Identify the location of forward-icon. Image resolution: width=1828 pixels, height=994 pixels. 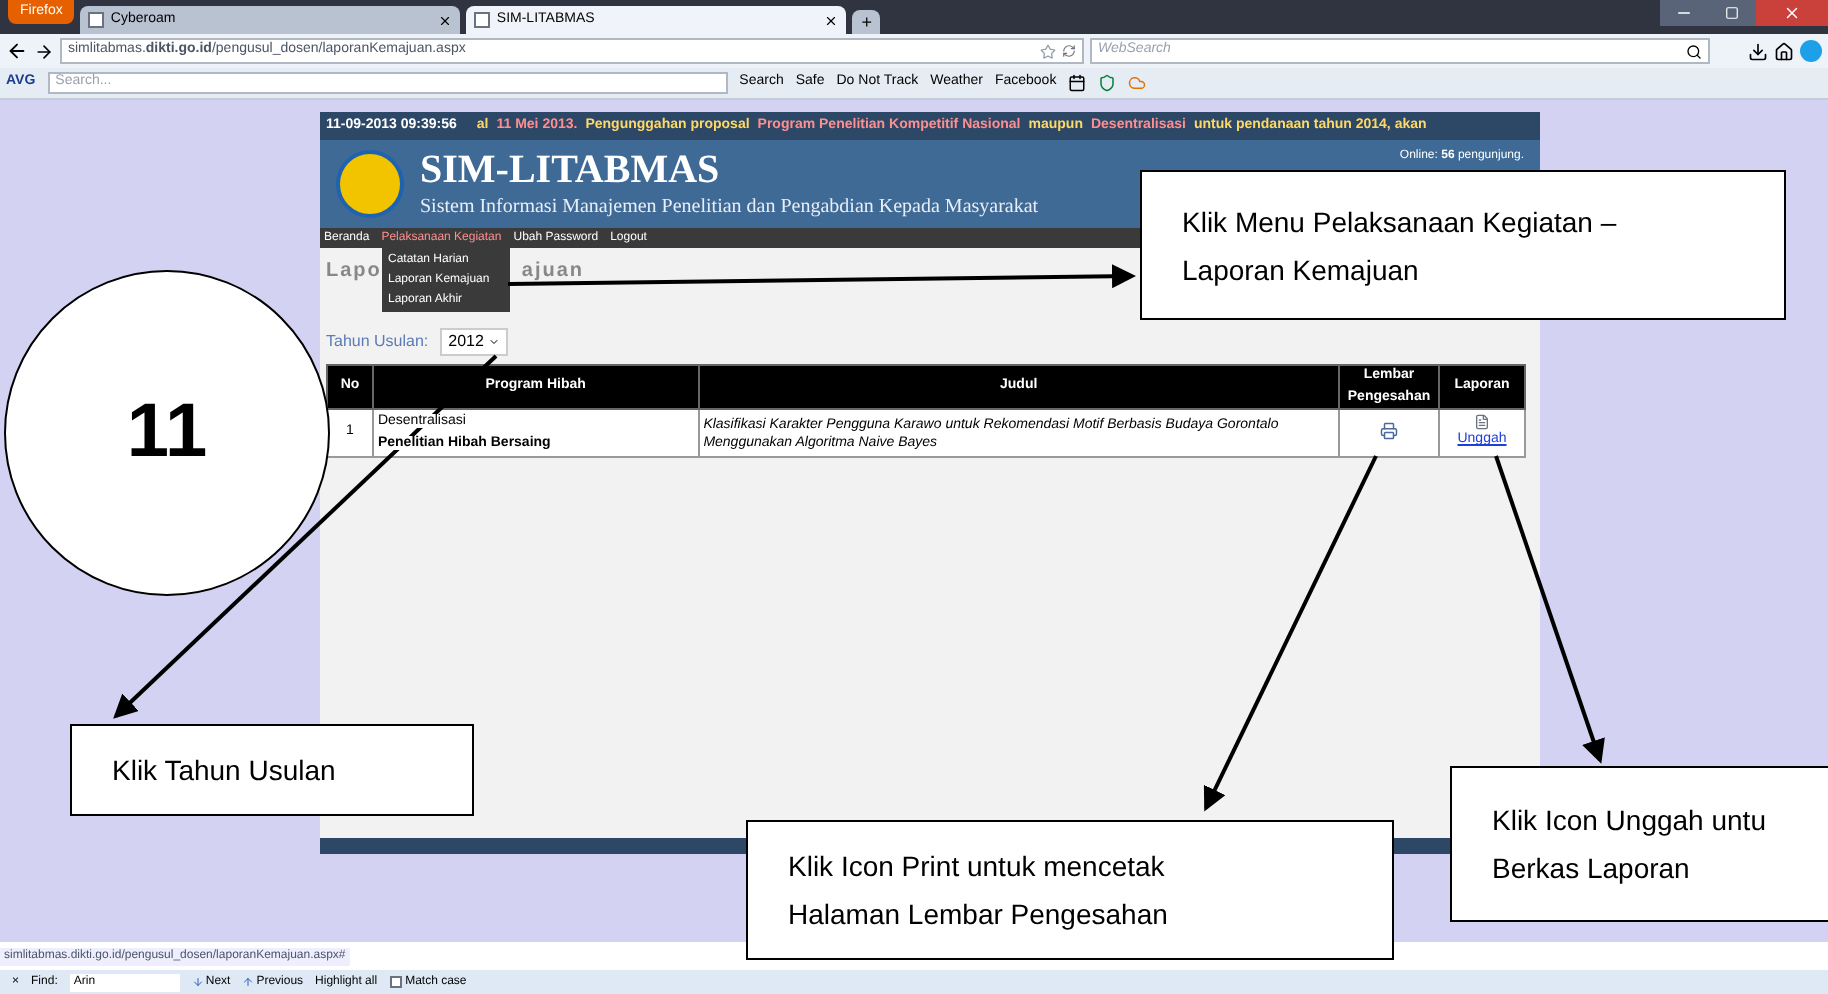
(44, 51).